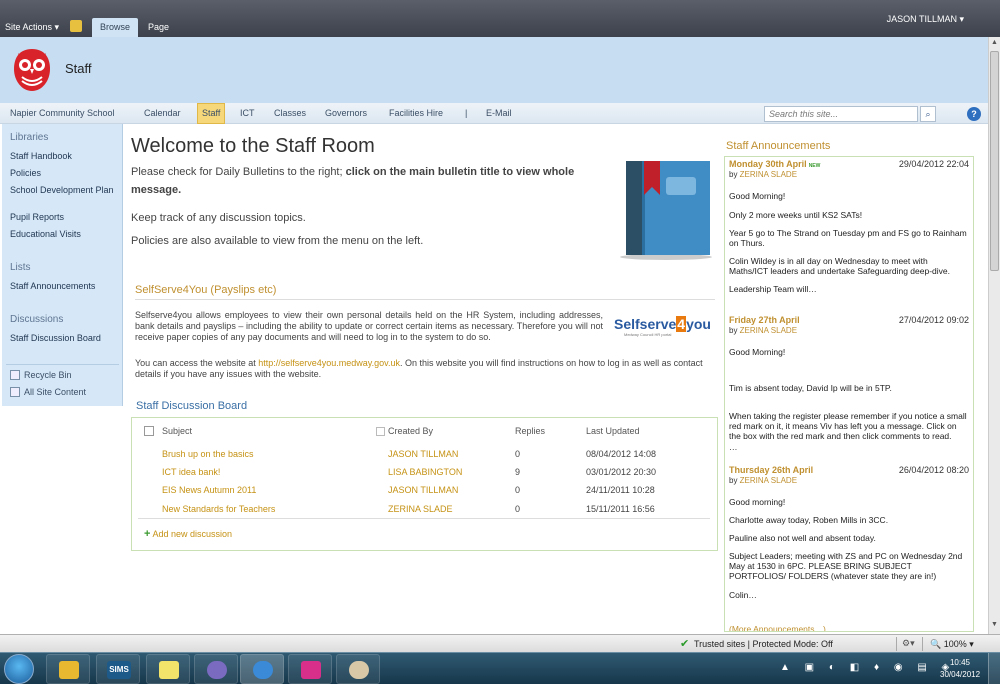  I want to click on user-menu: JASON TILLMAN ▾, so click(925, 19).